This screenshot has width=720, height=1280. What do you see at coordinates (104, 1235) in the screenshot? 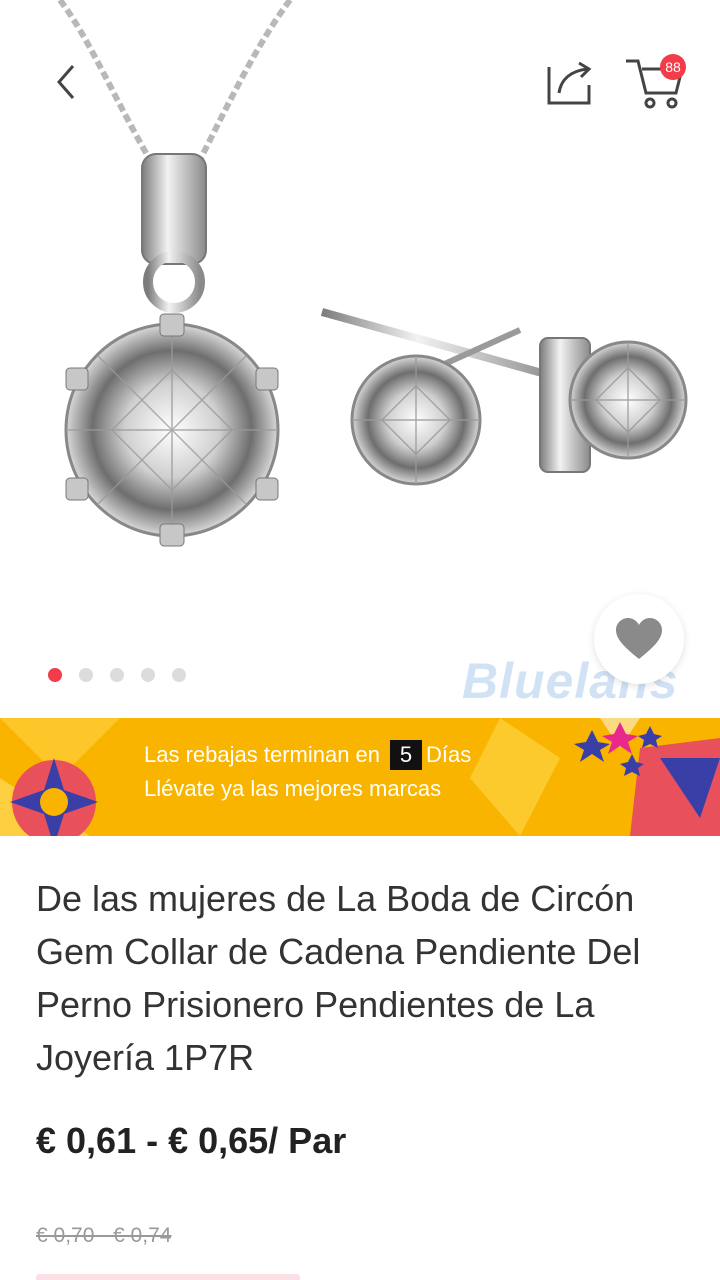
I see `original-price: € 0,70 - € 0,74` at bounding box center [104, 1235].